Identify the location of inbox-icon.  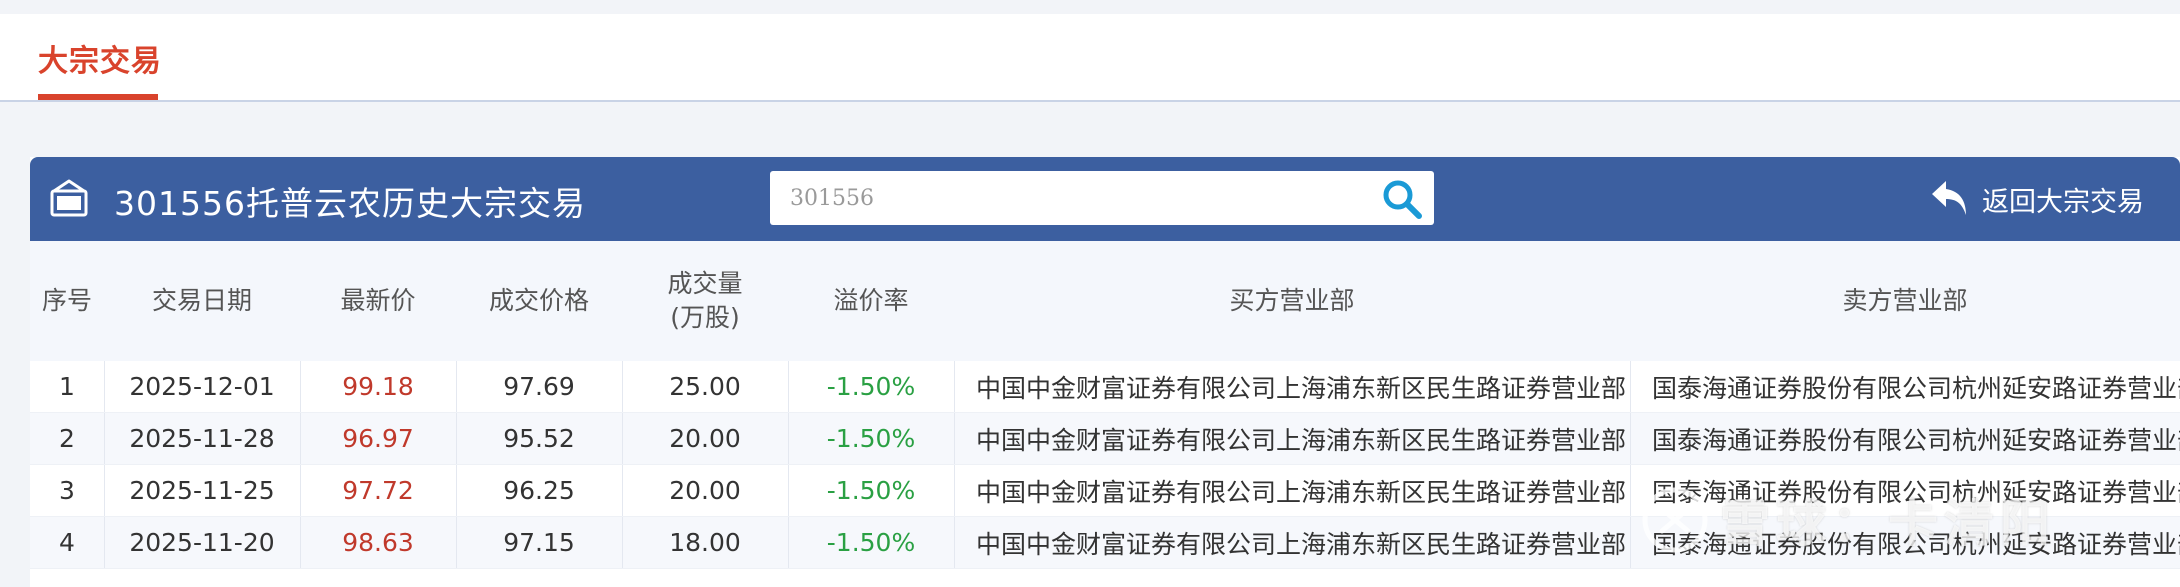
(69, 198).